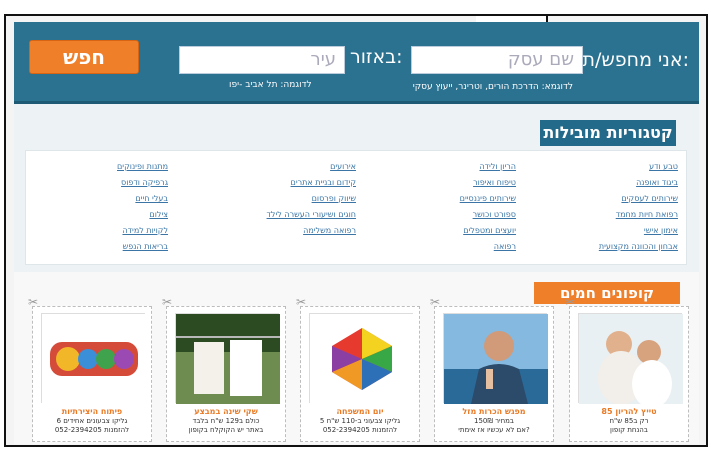 This screenshot has height=457, width=715. Describe the element at coordinates (603, 215) in the screenshot. I see `category-link: רפואת חיות מחמד` at that location.